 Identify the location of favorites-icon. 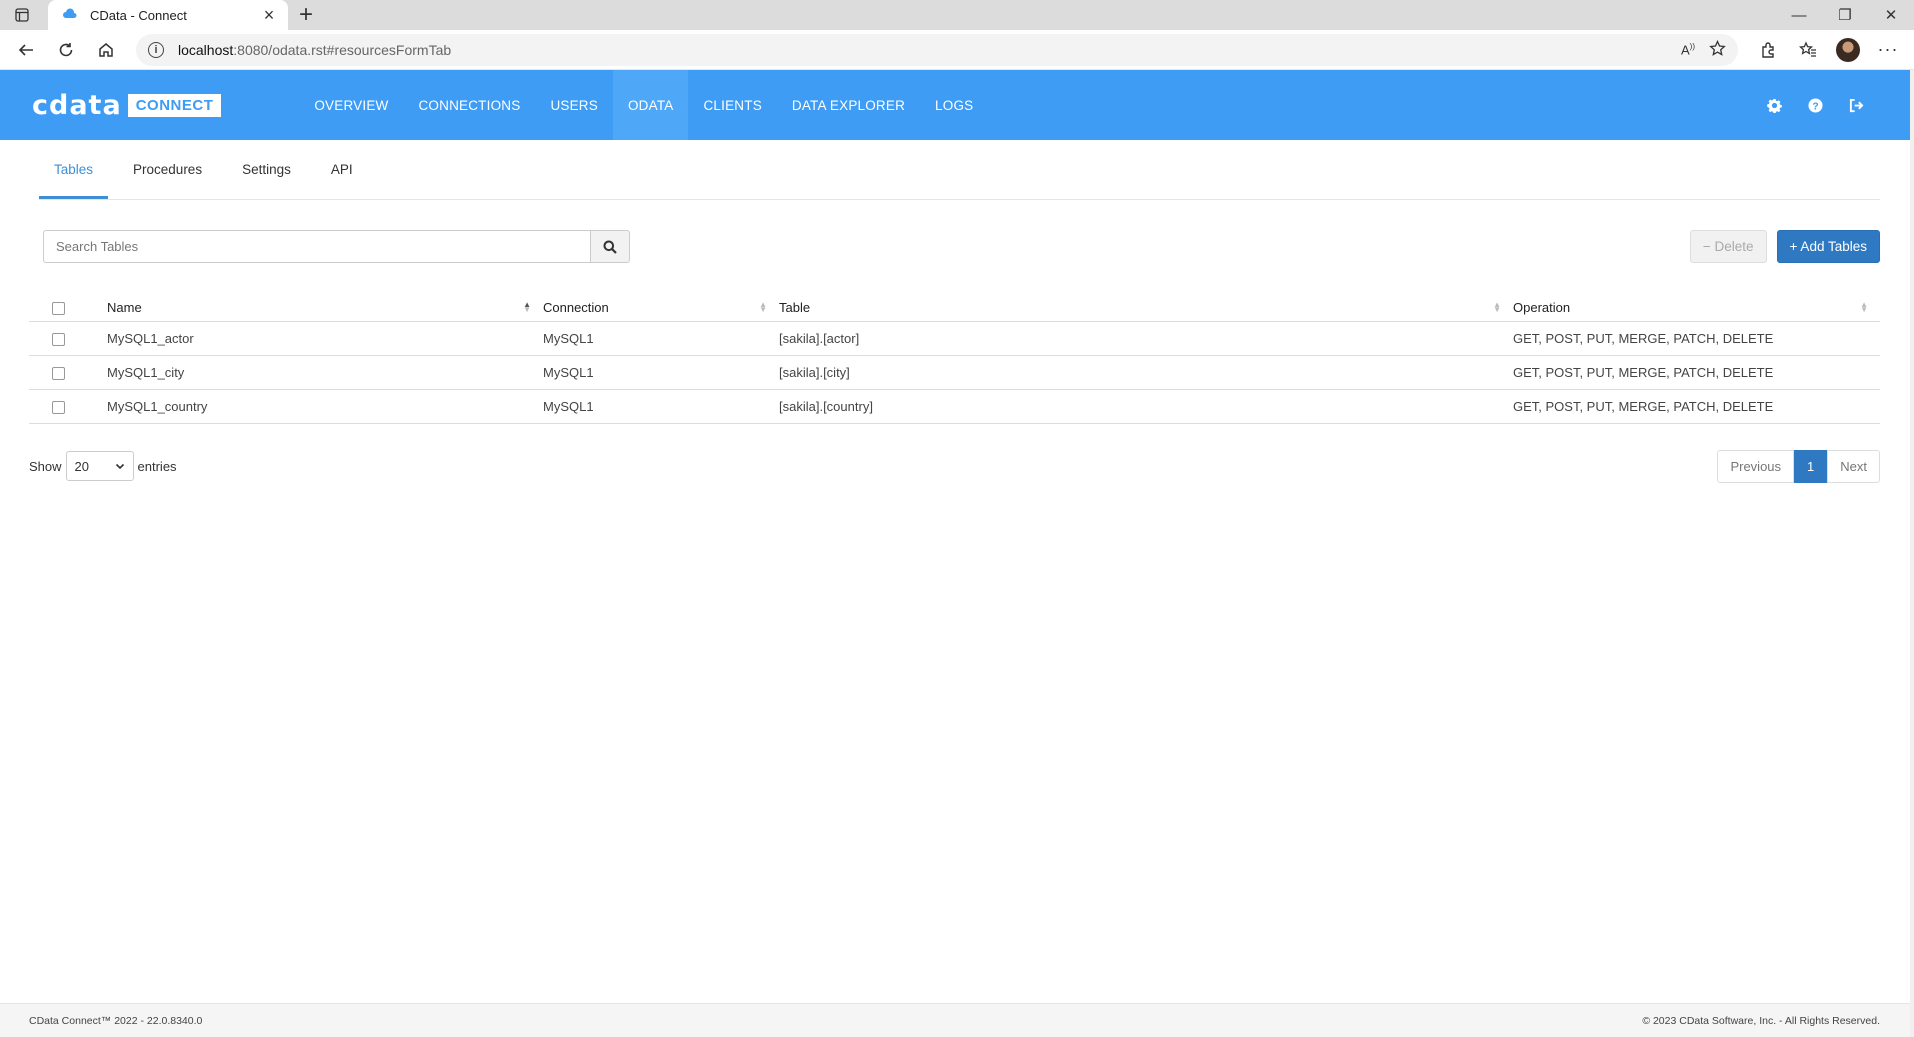
(1808, 50).